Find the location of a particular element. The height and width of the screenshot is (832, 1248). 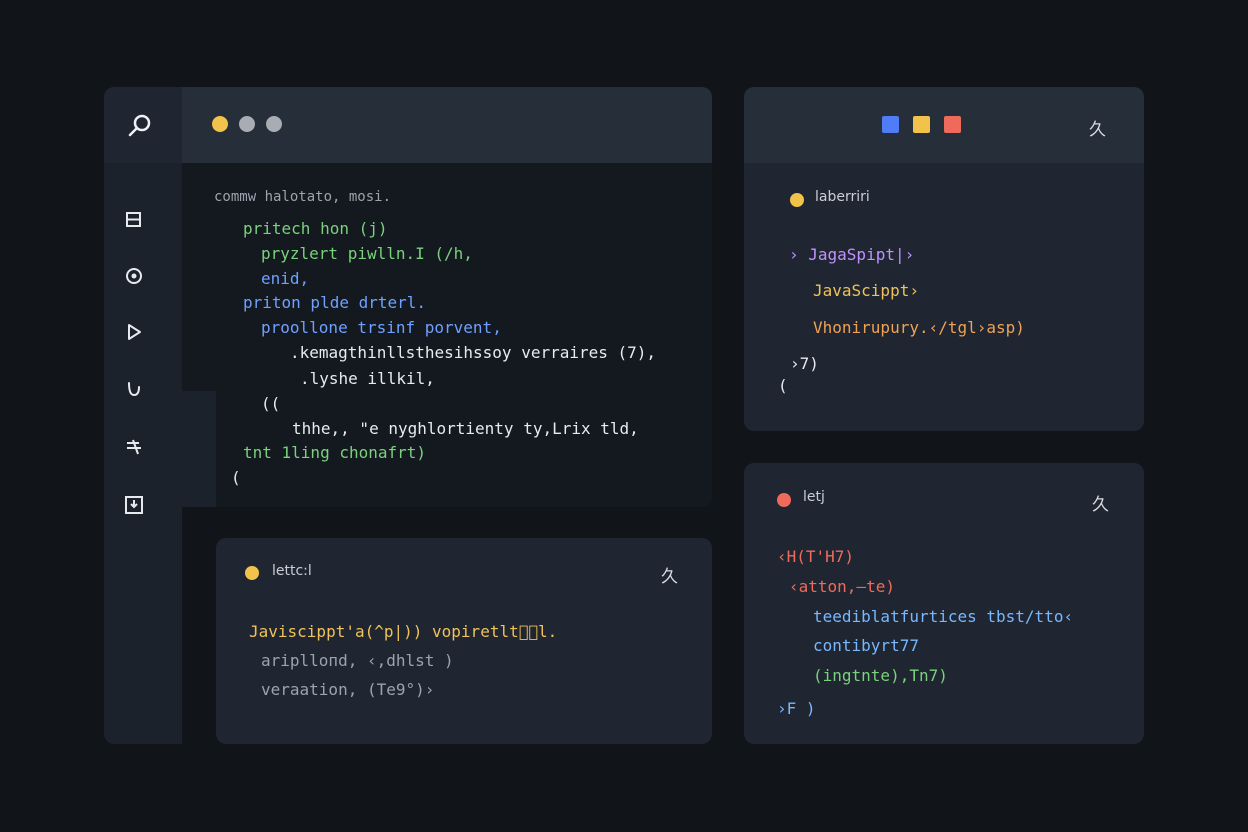

code-line: › JagaSpipt|› is located at coordinates (852, 254).